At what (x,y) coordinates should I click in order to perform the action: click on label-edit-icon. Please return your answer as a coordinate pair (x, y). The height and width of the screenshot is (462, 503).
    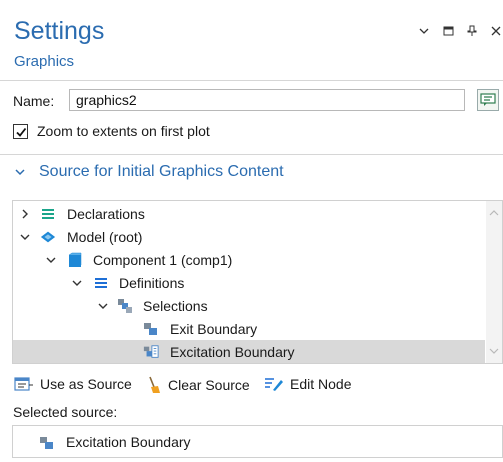
    Looking at the image, I should click on (488, 99).